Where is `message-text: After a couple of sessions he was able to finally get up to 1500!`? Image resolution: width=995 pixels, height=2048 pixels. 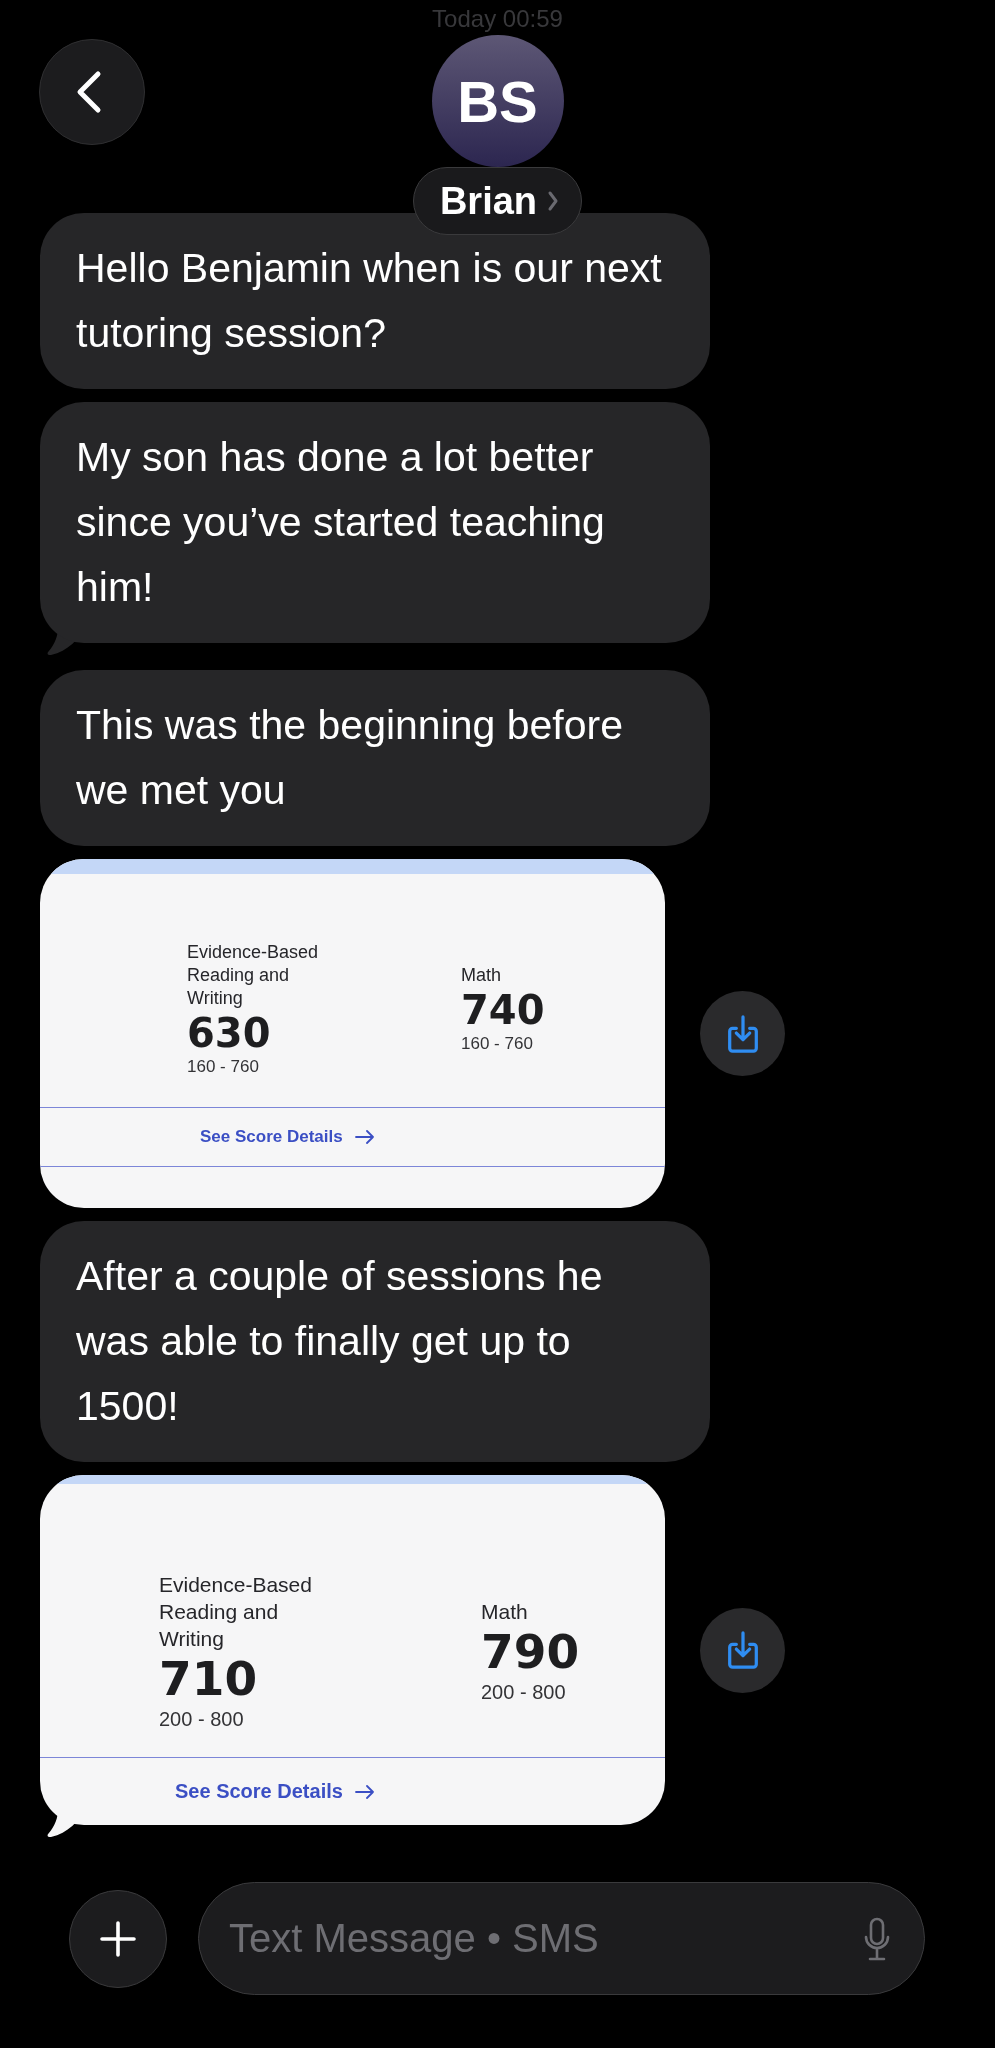 message-text: After a couple of sessions he was able to finally get up to 1500! is located at coordinates (340, 1341).